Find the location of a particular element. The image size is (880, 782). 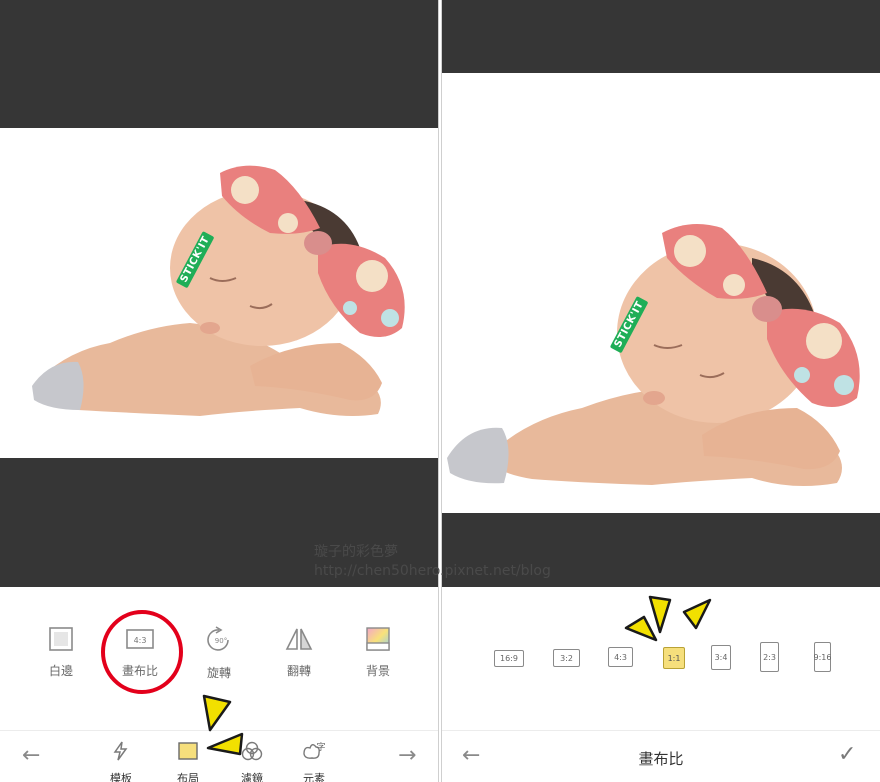

tool-label: 旋轉 is located at coordinates (218, 673).